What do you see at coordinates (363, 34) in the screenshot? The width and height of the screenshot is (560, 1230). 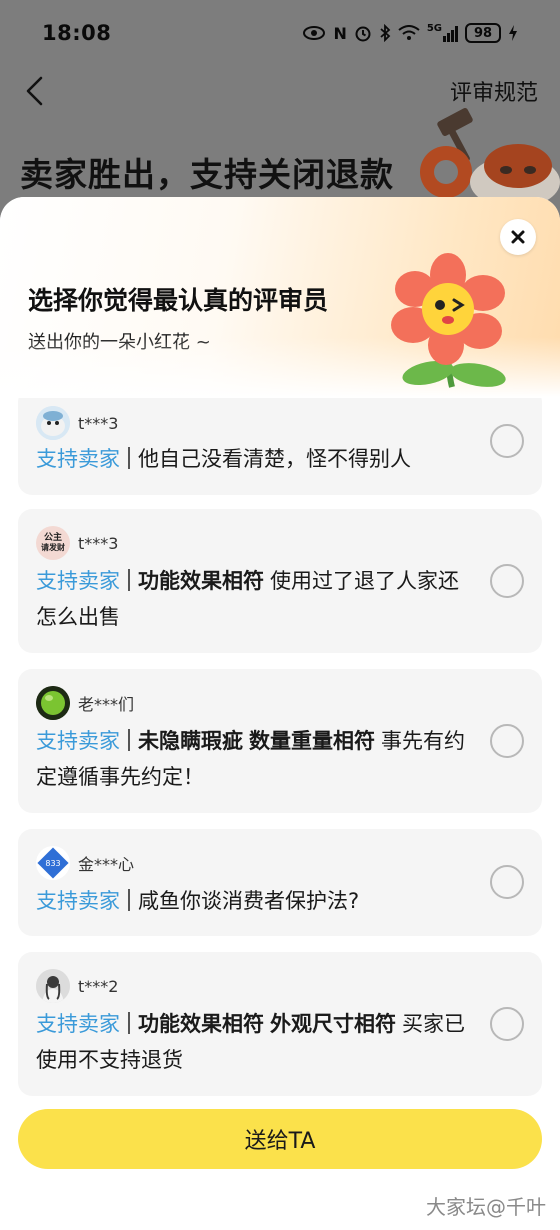 I see `alarm-icon` at bounding box center [363, 34].